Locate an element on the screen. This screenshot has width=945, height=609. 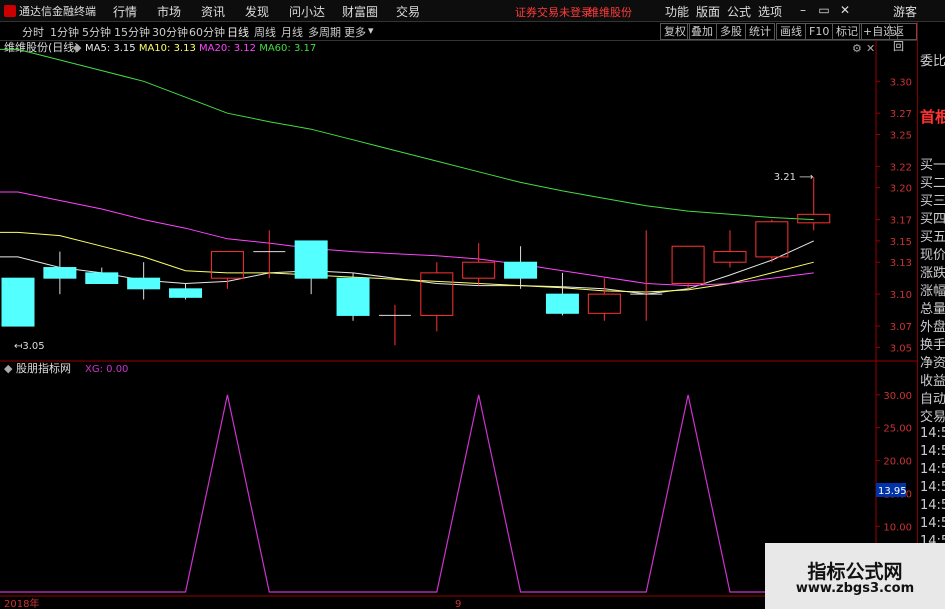
indicator-tick-label: 25.00 is located at coordinates (897, 429).